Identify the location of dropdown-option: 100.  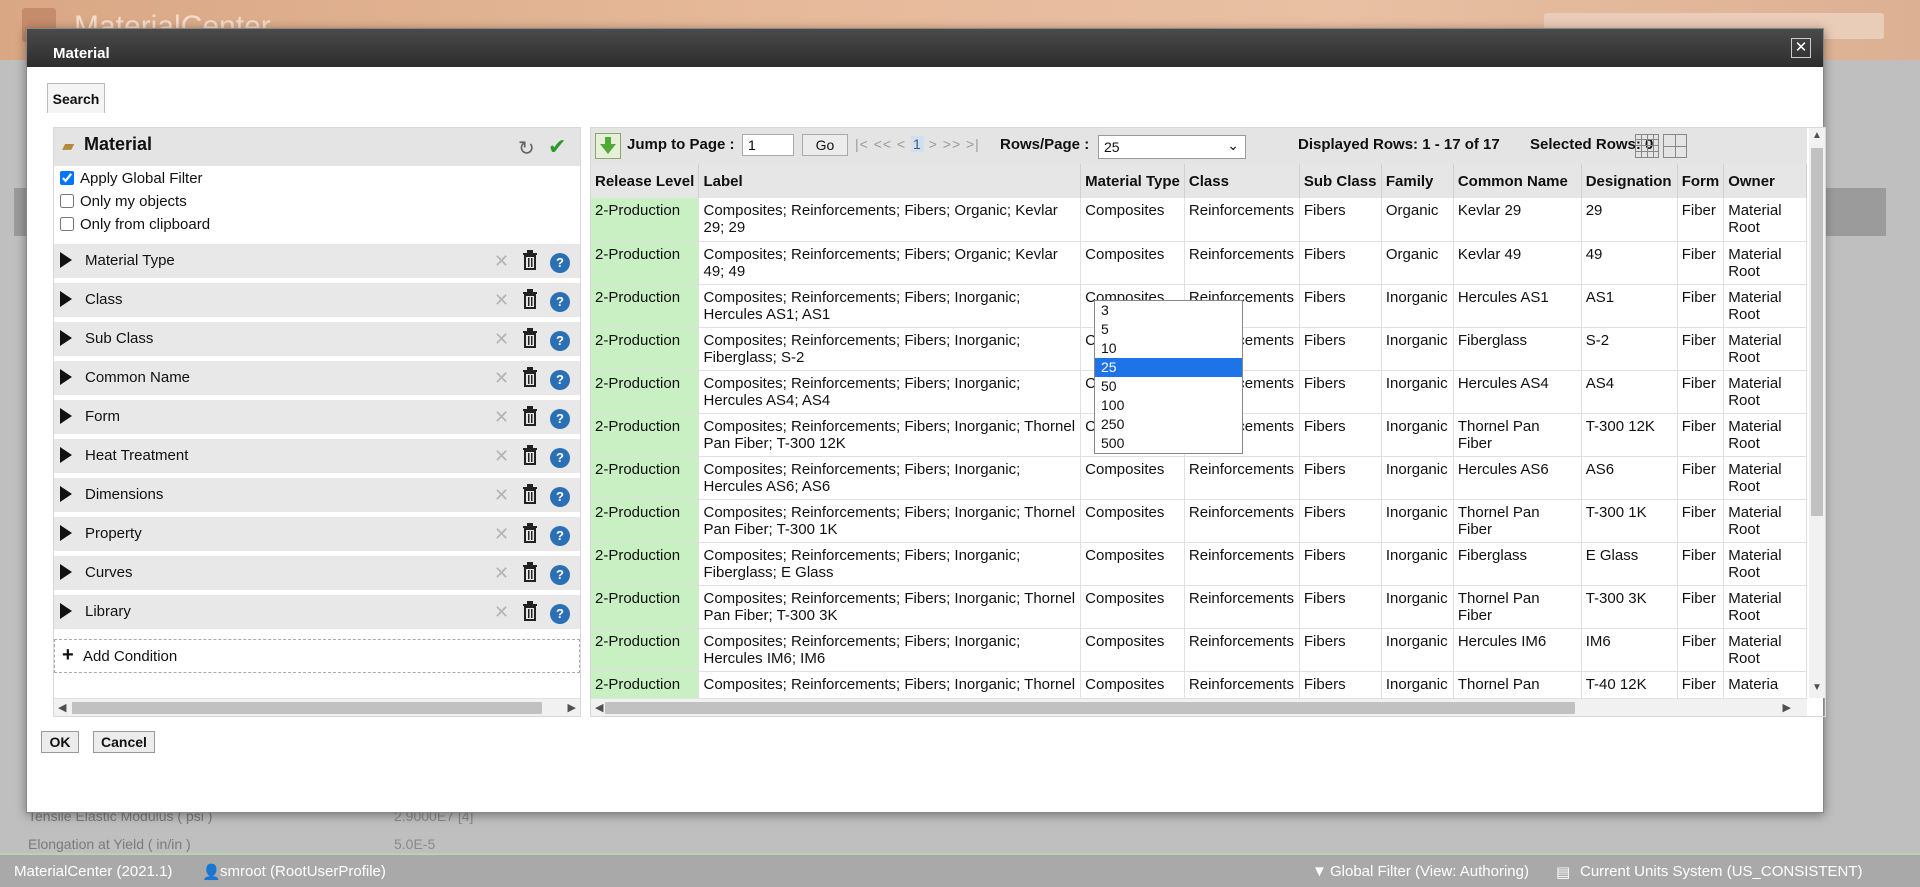
(1168, 405).